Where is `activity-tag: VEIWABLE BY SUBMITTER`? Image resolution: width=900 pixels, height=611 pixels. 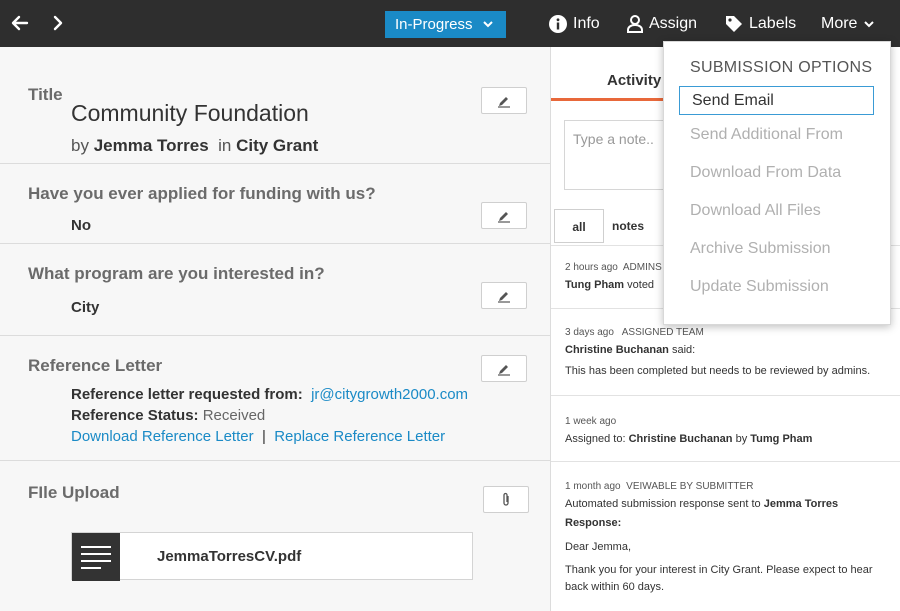
activity-tag: VEIWABLE BY SUBMITTER is located at coordinates (690, 486).